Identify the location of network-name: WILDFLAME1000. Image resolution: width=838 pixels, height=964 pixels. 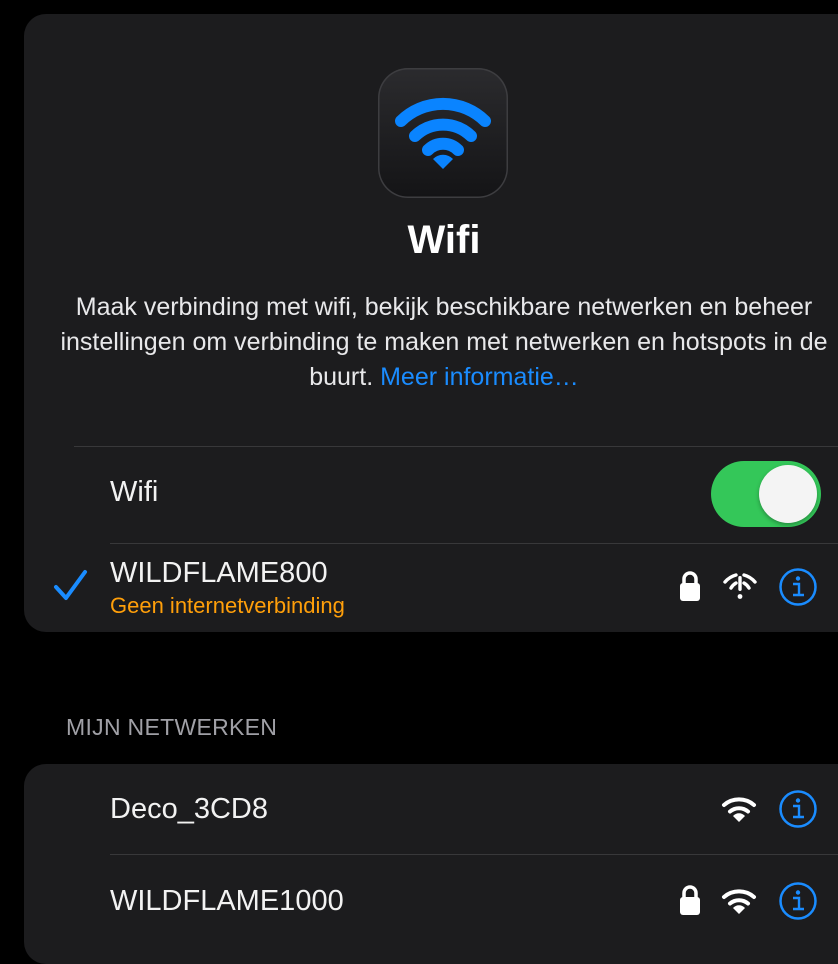
(227, 901).